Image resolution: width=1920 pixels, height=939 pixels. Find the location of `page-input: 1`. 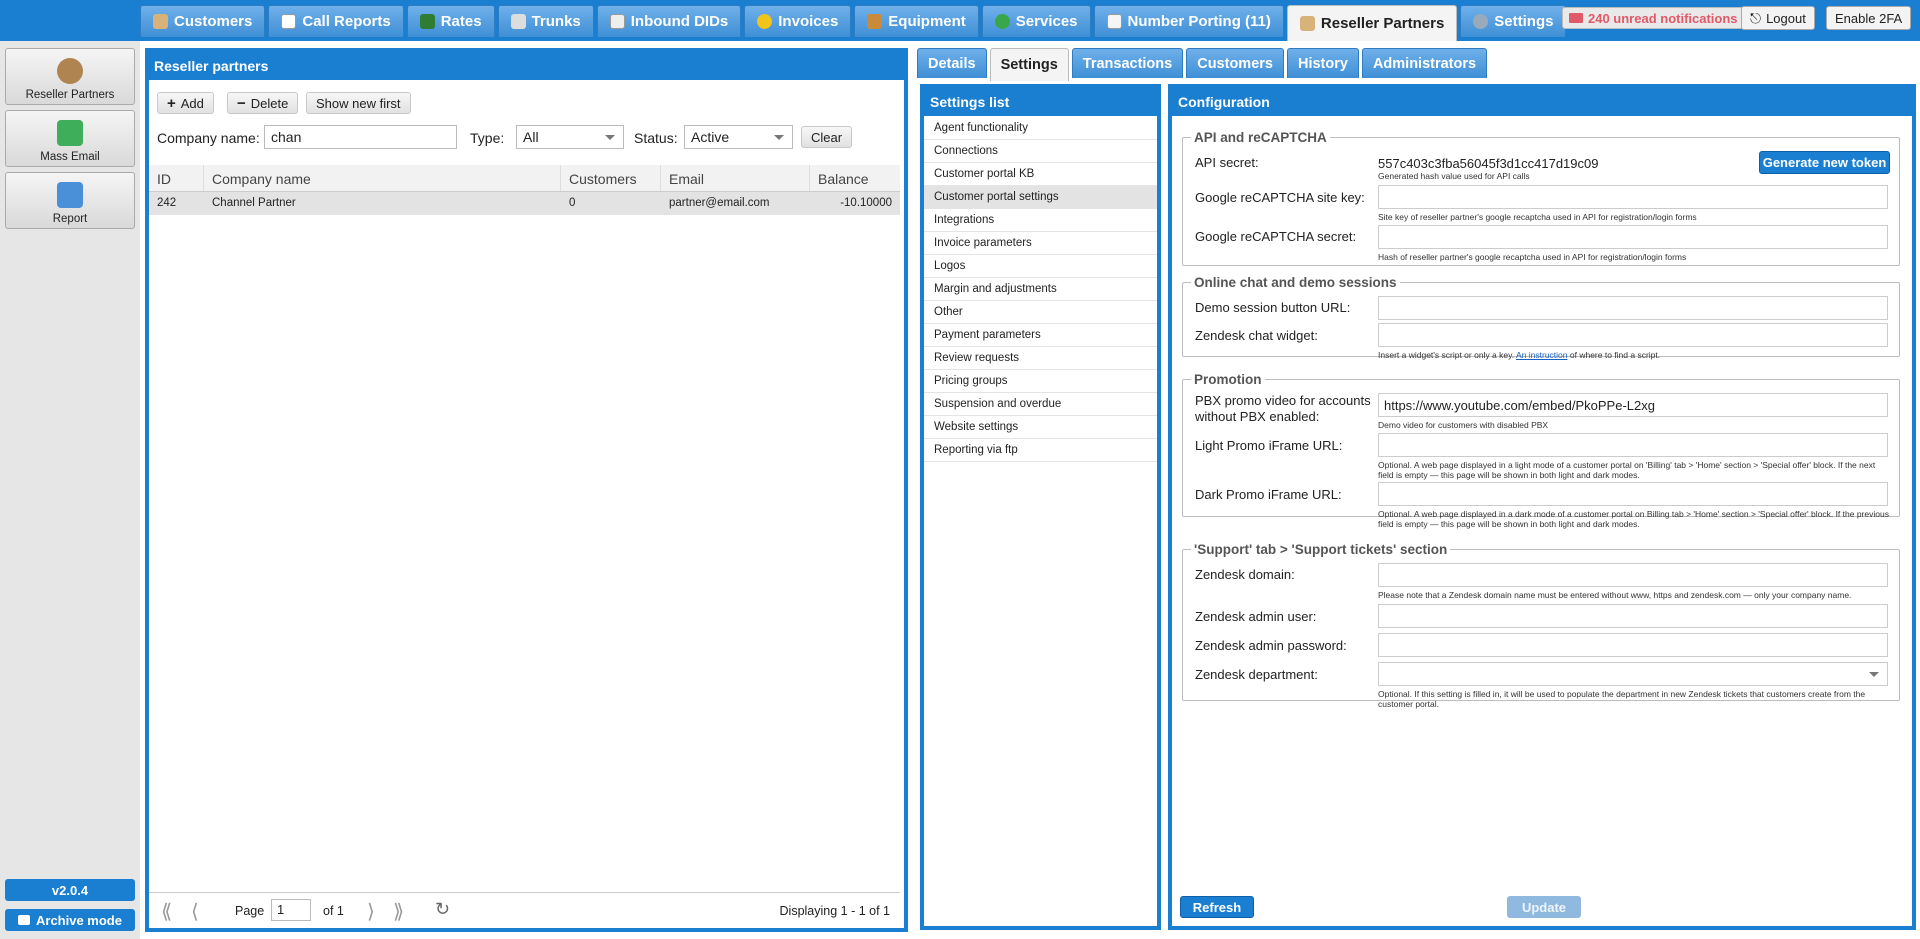

page-input: 1 is located at coordinates (291, 910).